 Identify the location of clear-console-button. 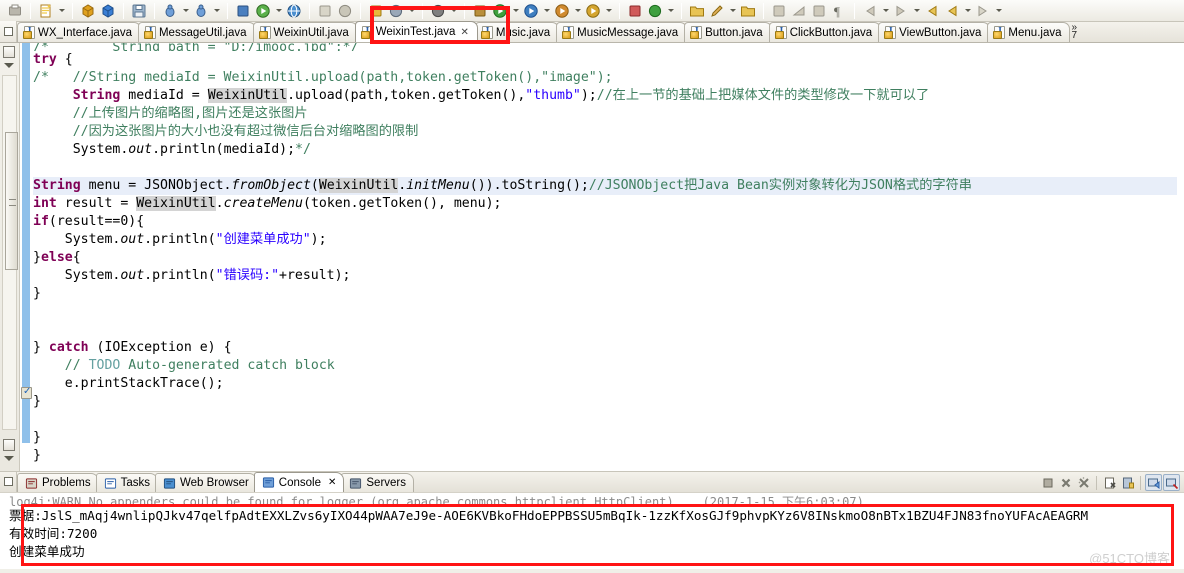
(1109, 482).